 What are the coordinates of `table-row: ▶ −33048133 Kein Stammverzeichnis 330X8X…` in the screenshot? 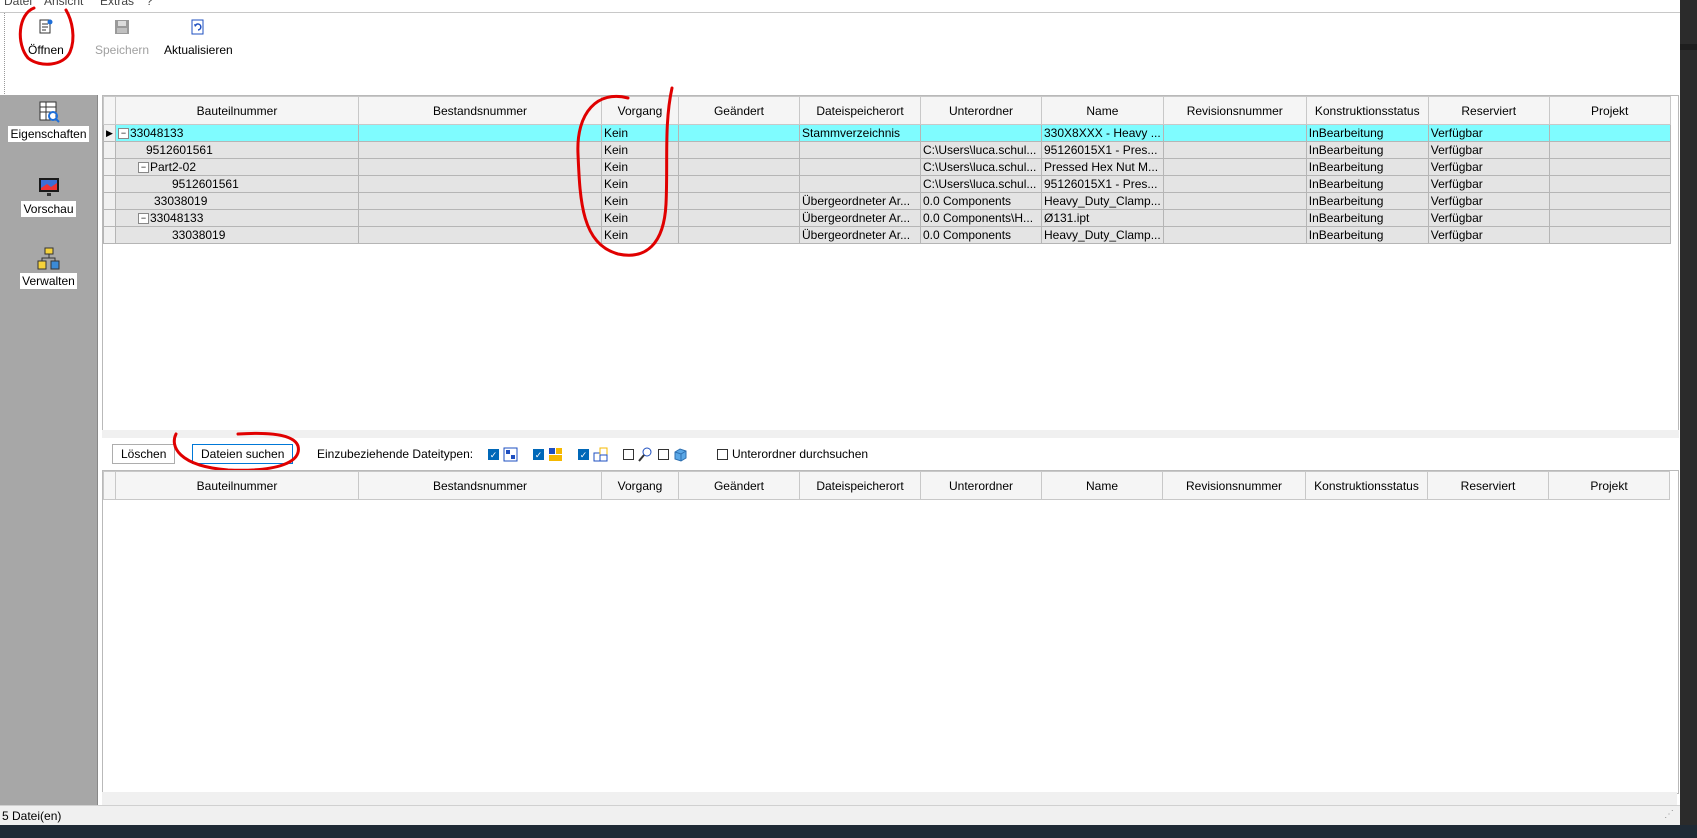 It's located at (887, 133).